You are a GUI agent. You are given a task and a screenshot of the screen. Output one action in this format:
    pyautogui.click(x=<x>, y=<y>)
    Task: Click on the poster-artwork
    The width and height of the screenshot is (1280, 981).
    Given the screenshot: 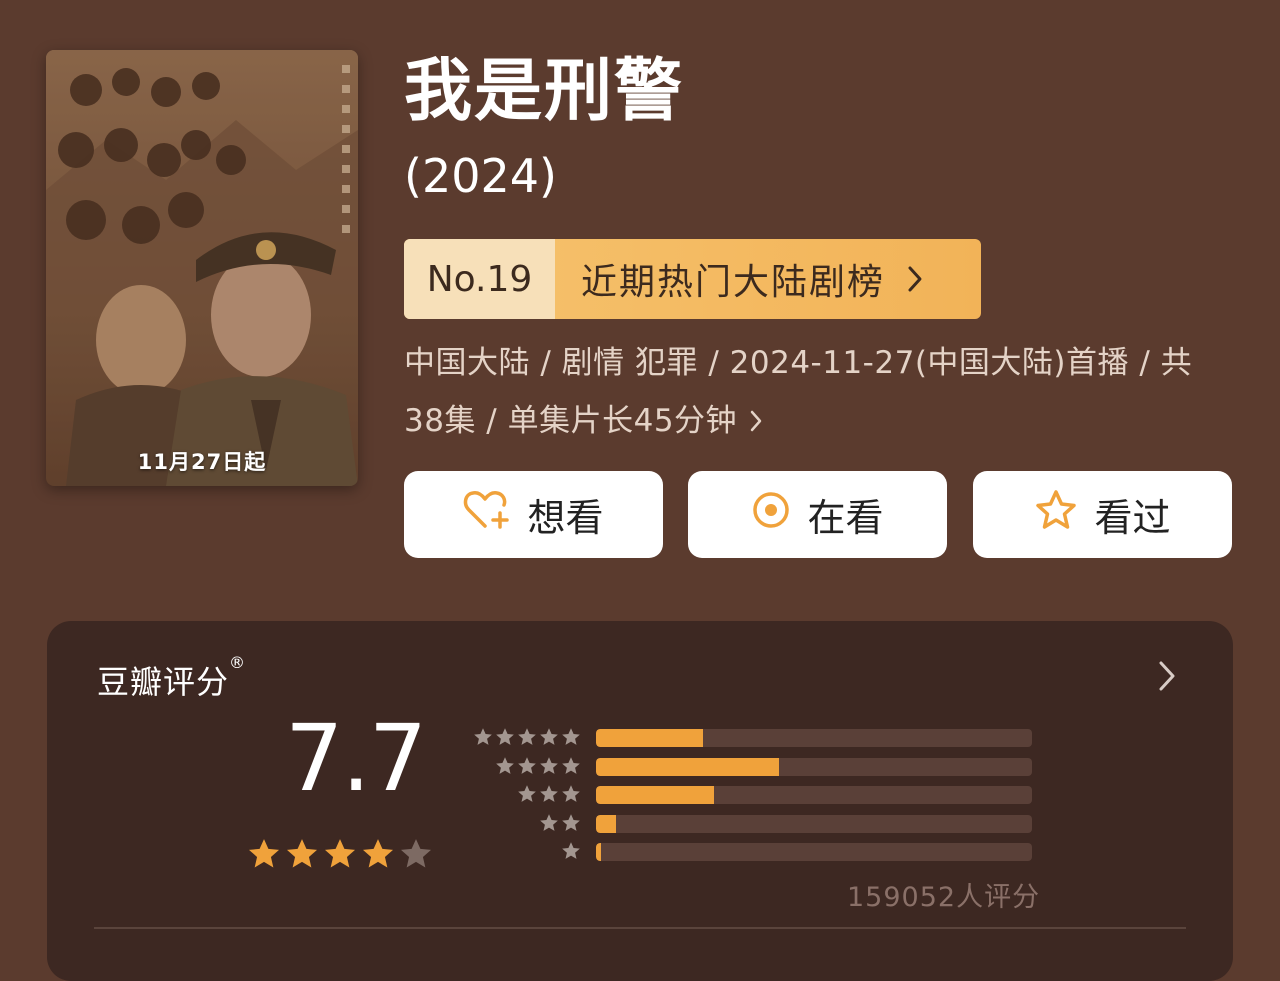 What is the action you would take?
    pyautogui.click(x=202, y=268)
    